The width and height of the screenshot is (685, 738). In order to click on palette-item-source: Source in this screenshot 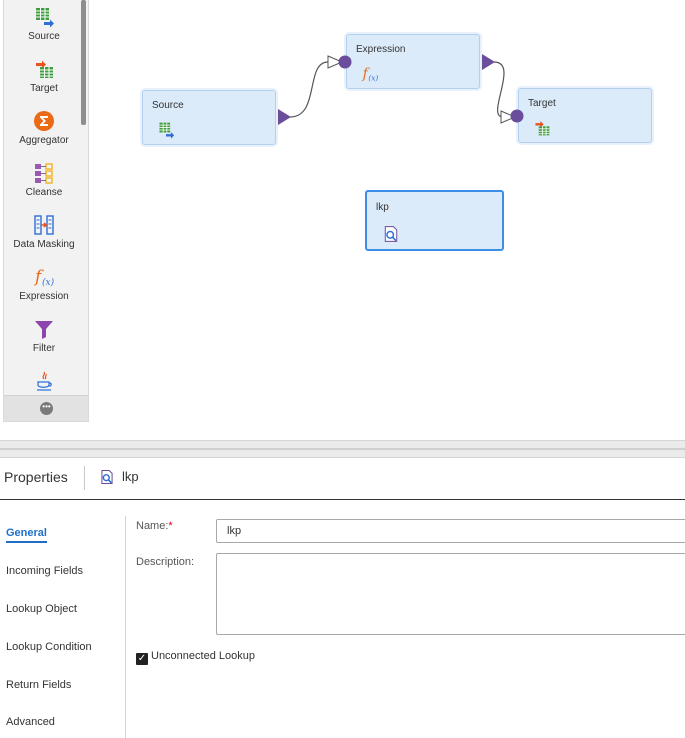, I will do `click(44, 24)`.